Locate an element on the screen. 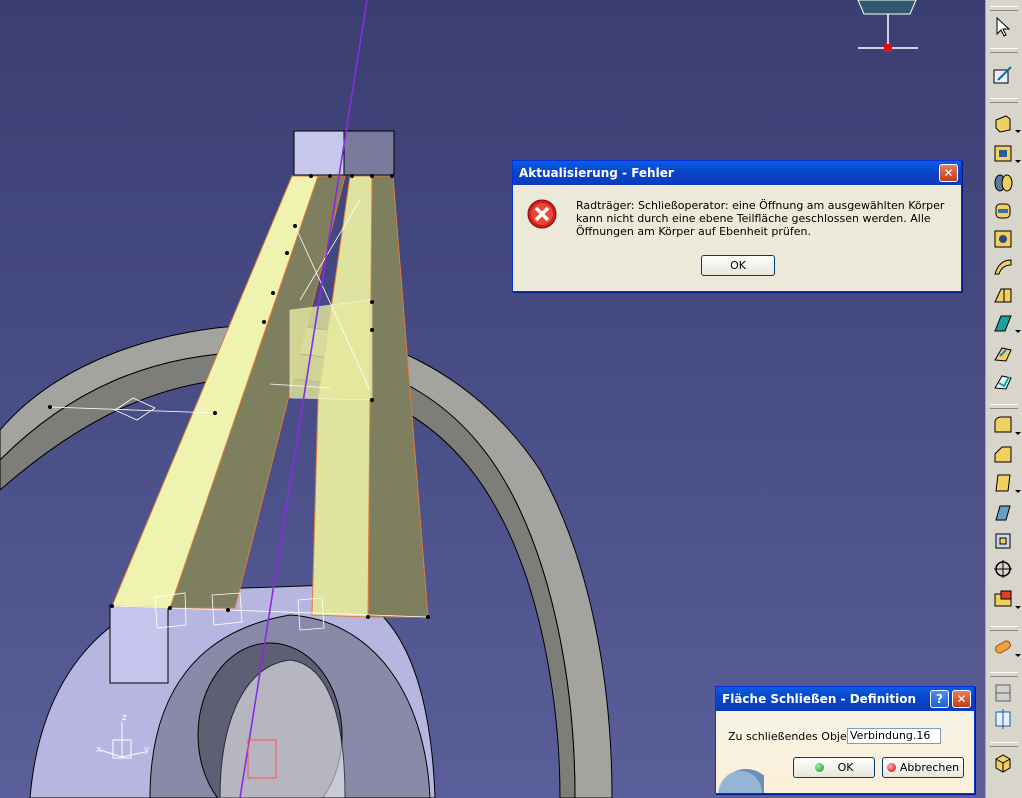  definition-dialog-titlebar: Fläche Schließen - Definition ? ✕ is located at coordinates (845, 699).